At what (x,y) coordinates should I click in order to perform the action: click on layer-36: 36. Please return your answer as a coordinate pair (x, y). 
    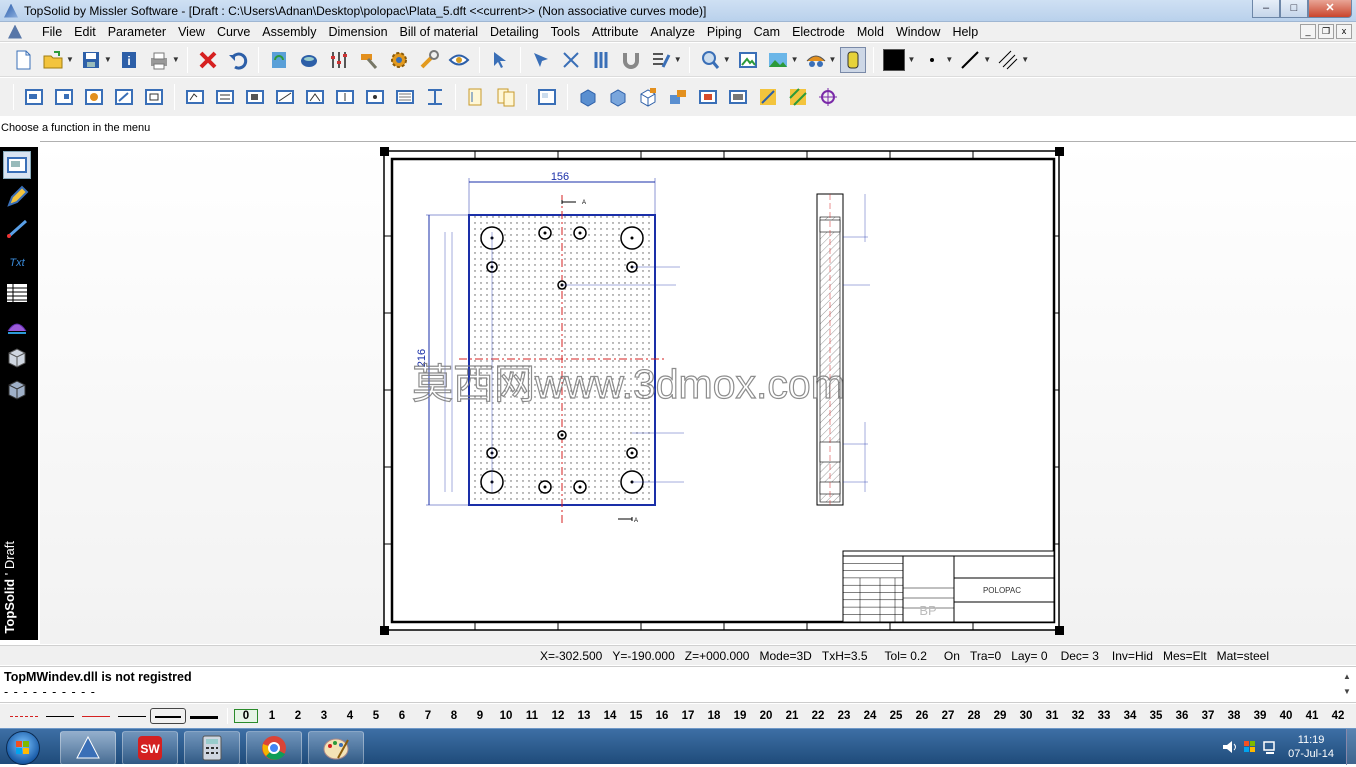
    Looking at the image, I should click on (1182, 716).